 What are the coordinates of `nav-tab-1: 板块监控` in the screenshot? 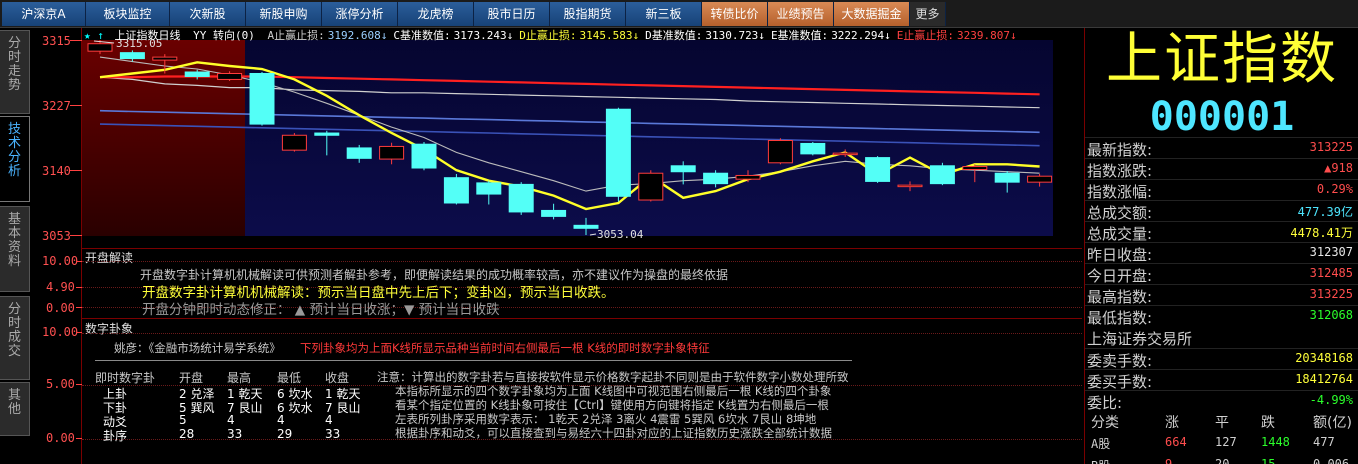 It's located at (128, 14).